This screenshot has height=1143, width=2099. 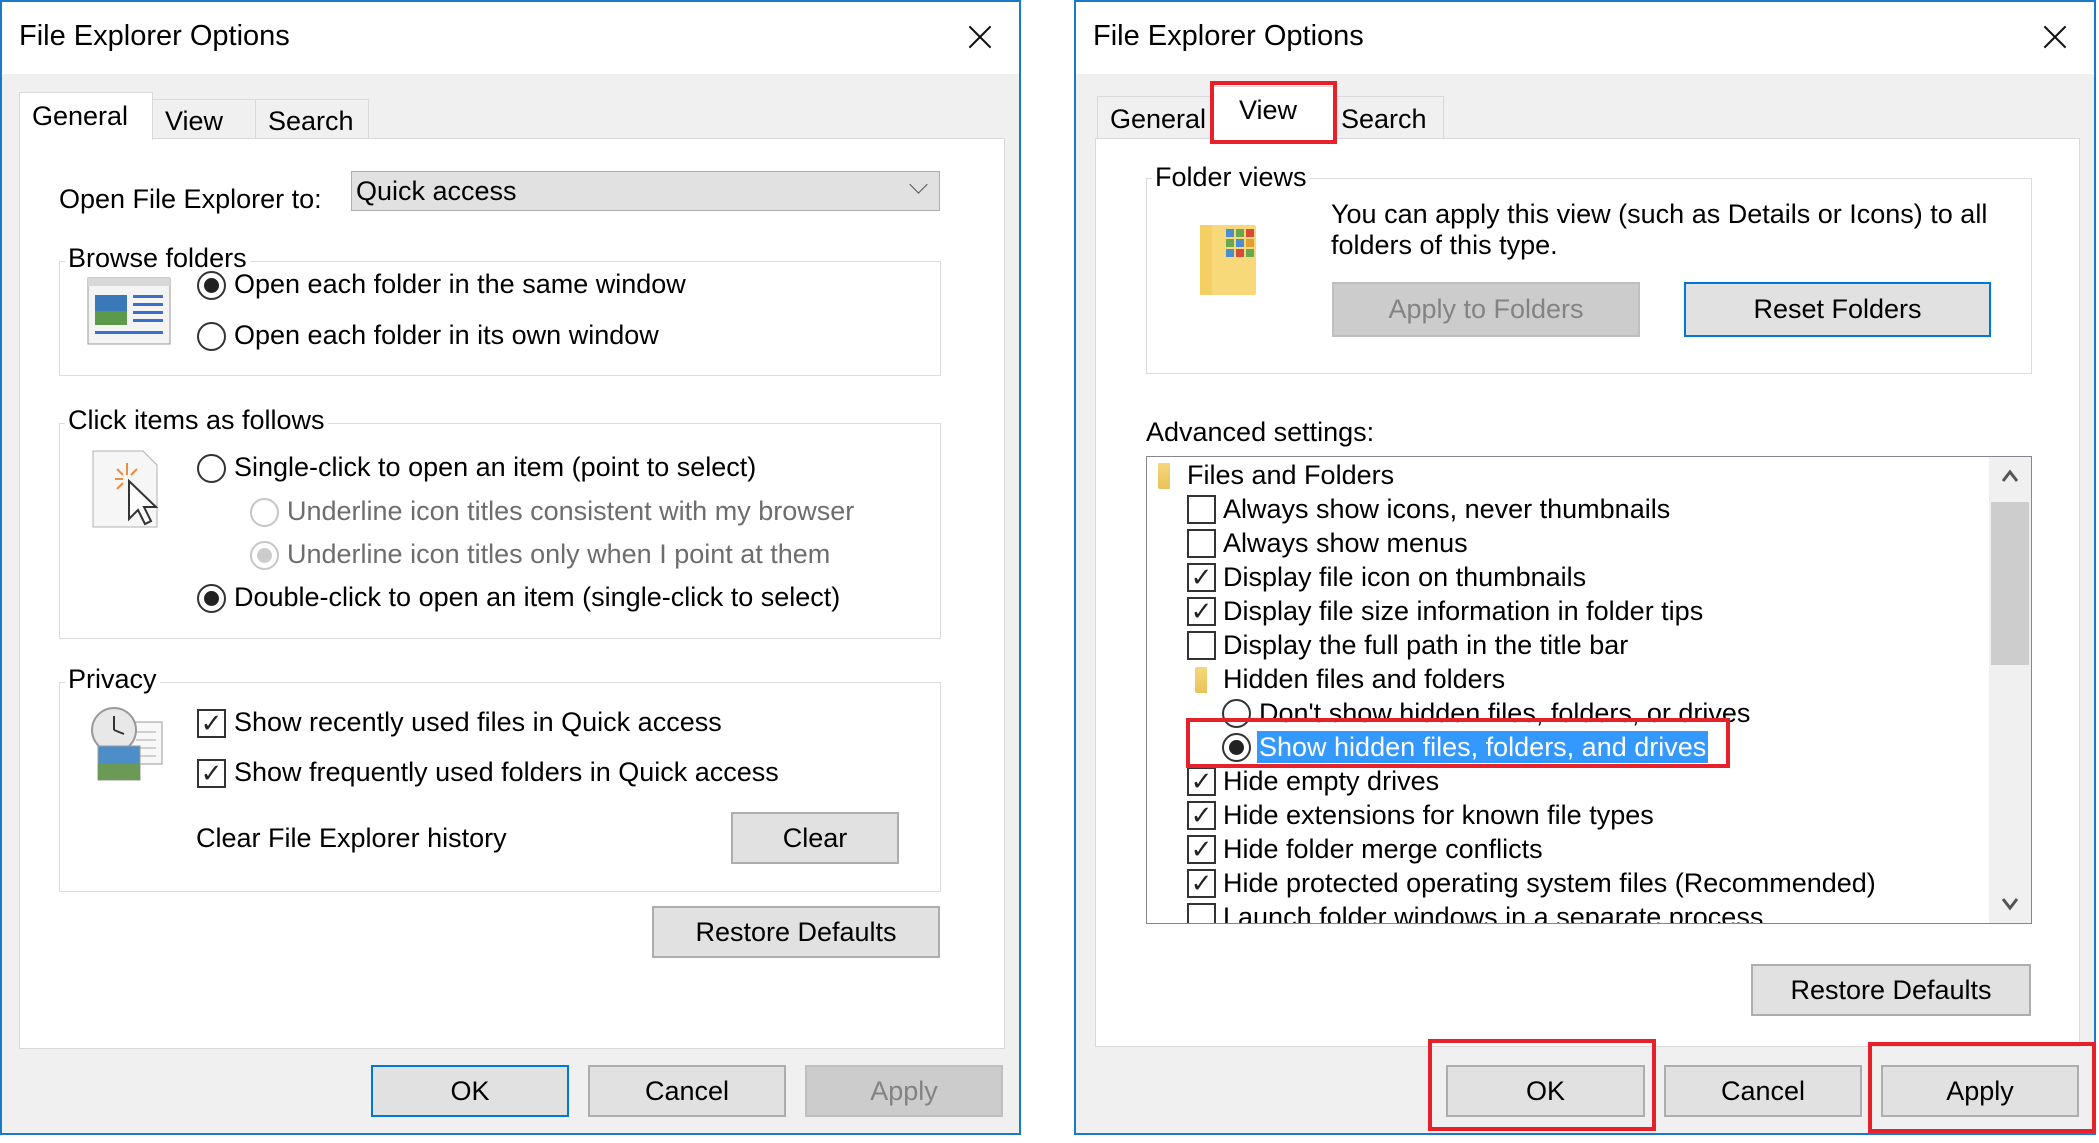 What do you see at coordinates (1228, 260) in the screenshot?
I see `folder-thumbnails-icon` at bounding box center [1228, 260].